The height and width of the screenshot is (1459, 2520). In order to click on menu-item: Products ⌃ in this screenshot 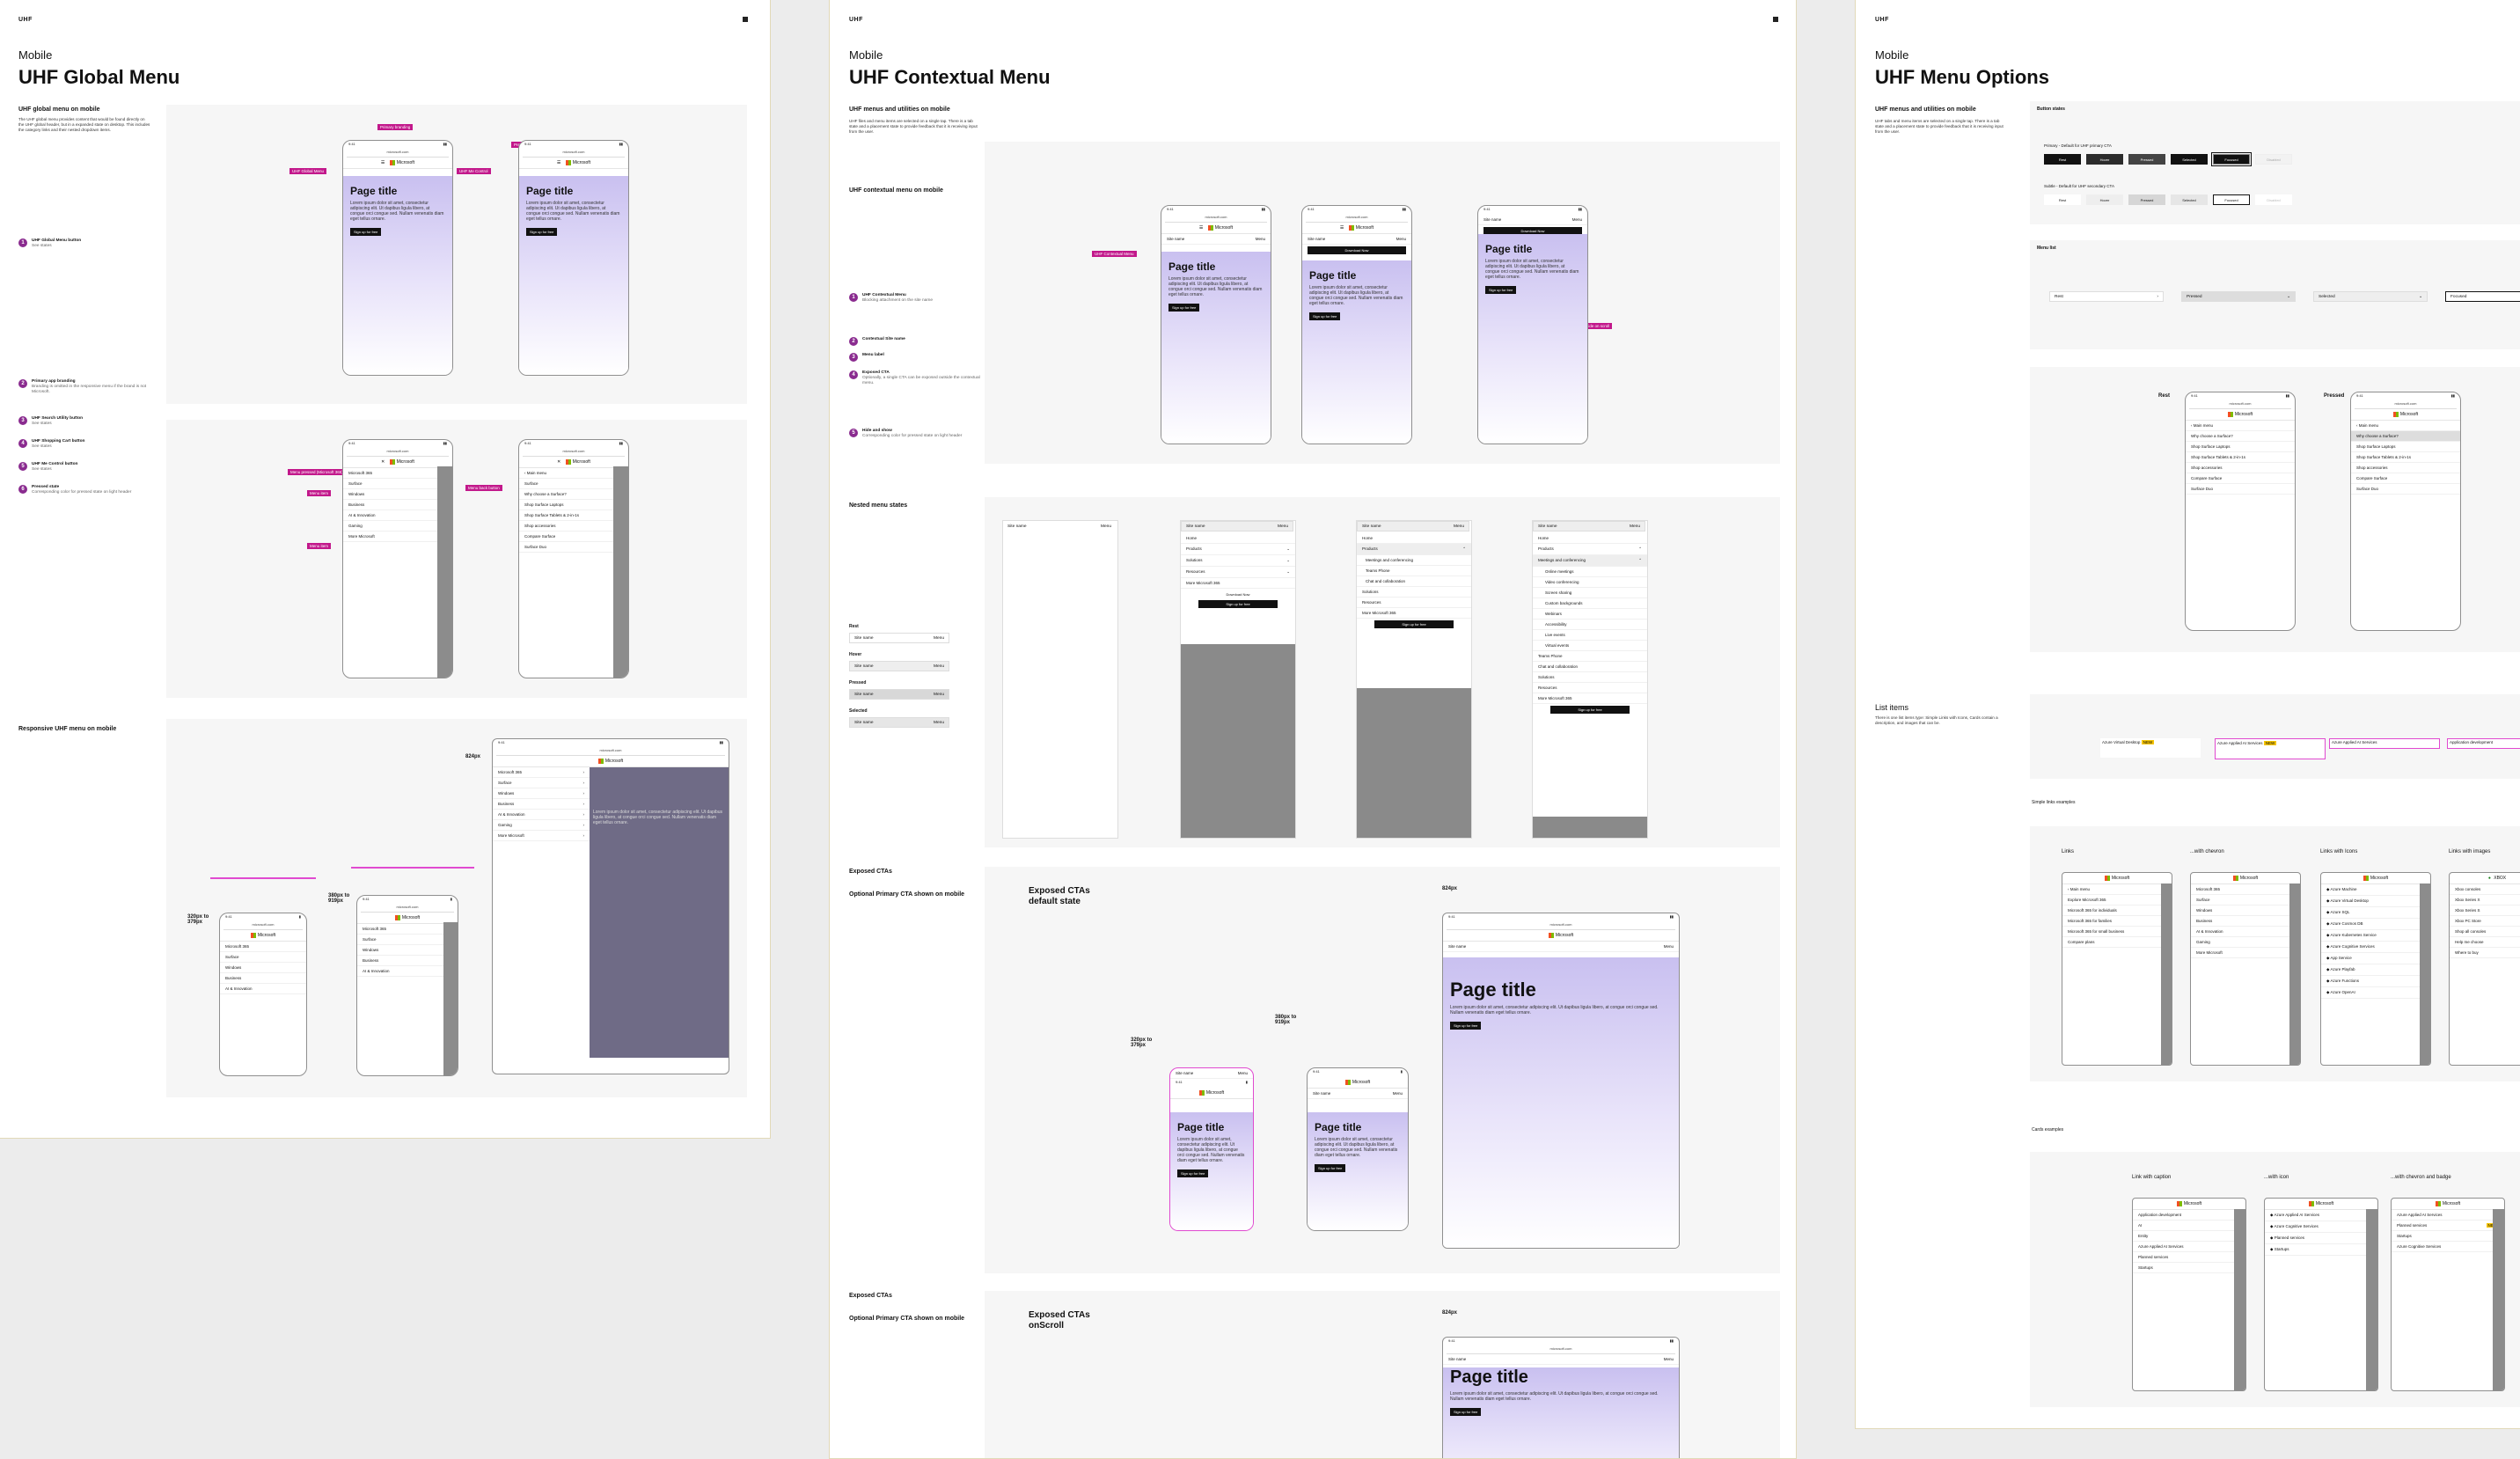, I will do `click(1590, 549)`.